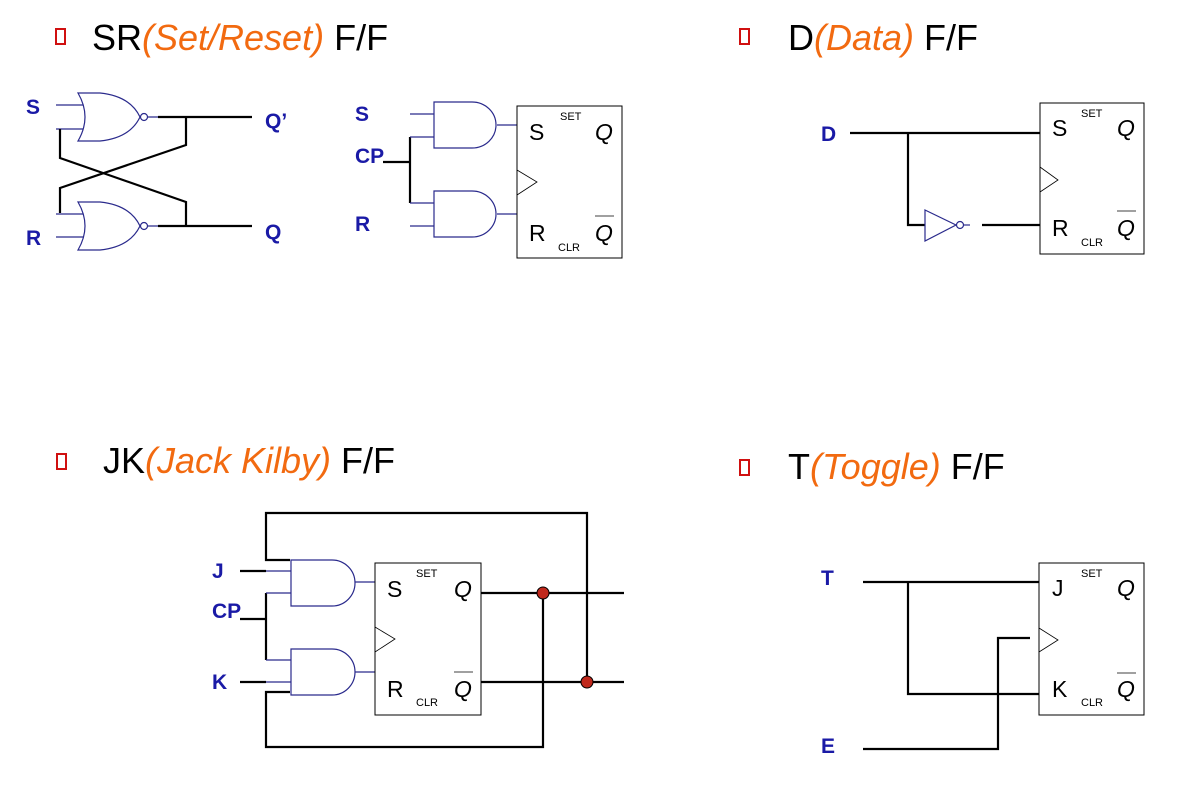 This screenshot has height=792, width=1188. Describe the element at coordinates (828, 746) in the screenshot. I see `label-e: E` at that location.